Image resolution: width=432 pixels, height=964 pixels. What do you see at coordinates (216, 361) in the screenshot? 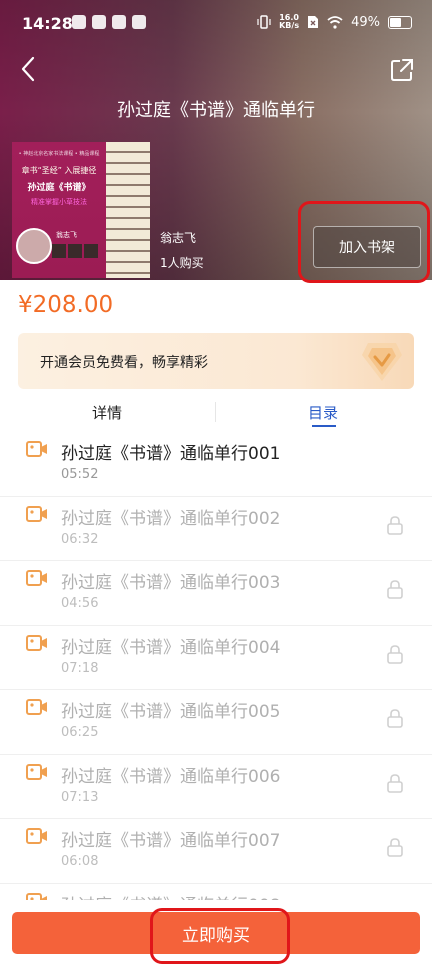
I see `membership-banner: 开通会员免费看，畅享精彩` at bounding box center [216, 361].